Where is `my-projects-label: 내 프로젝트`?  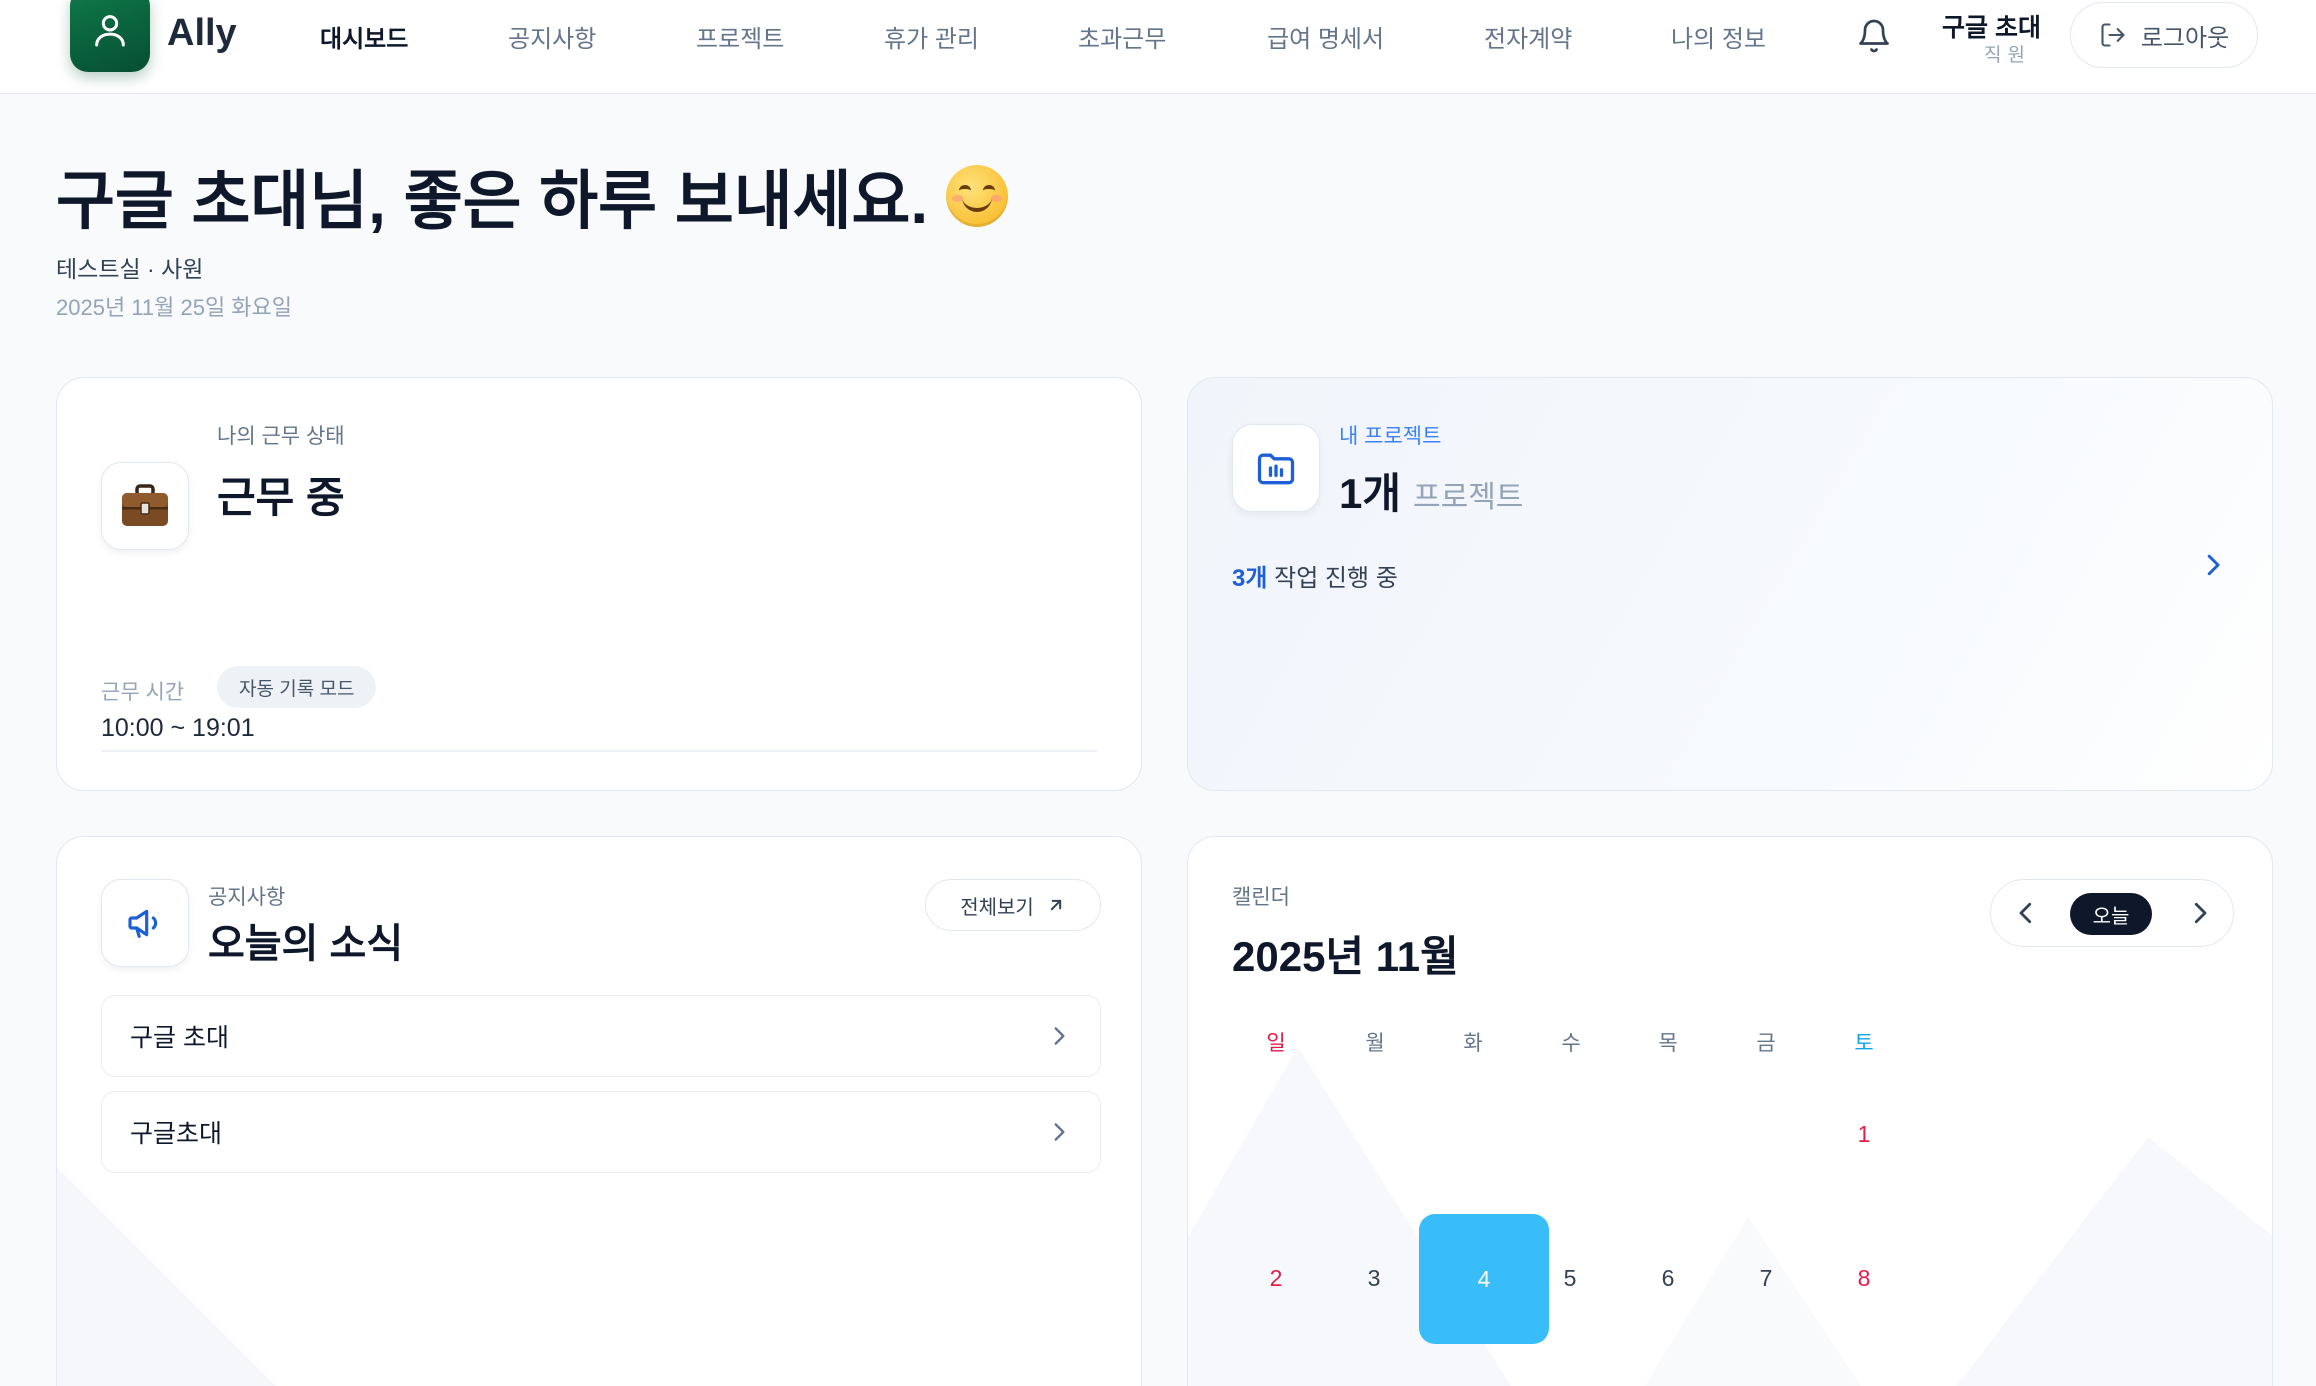 my-projects-label: 내 프로젝트 is located at coordinates (1390, 436).